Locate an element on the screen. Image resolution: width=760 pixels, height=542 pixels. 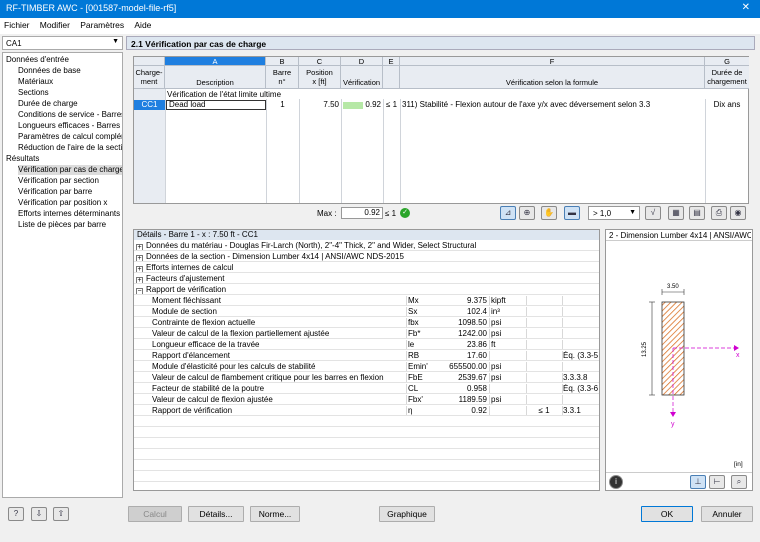
pin-icon: ⊕ is located at coordinates (527, 213).